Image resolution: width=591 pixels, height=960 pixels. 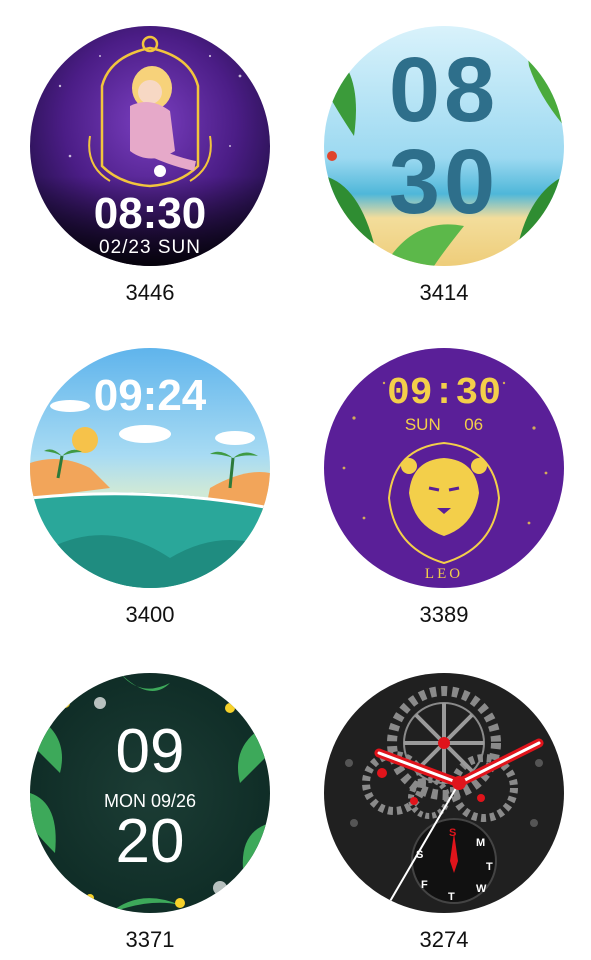 What do you see at coordinates (474, 424) in the screenshot?
I see `face-date-num: 06` at bounding box center [474, 424].